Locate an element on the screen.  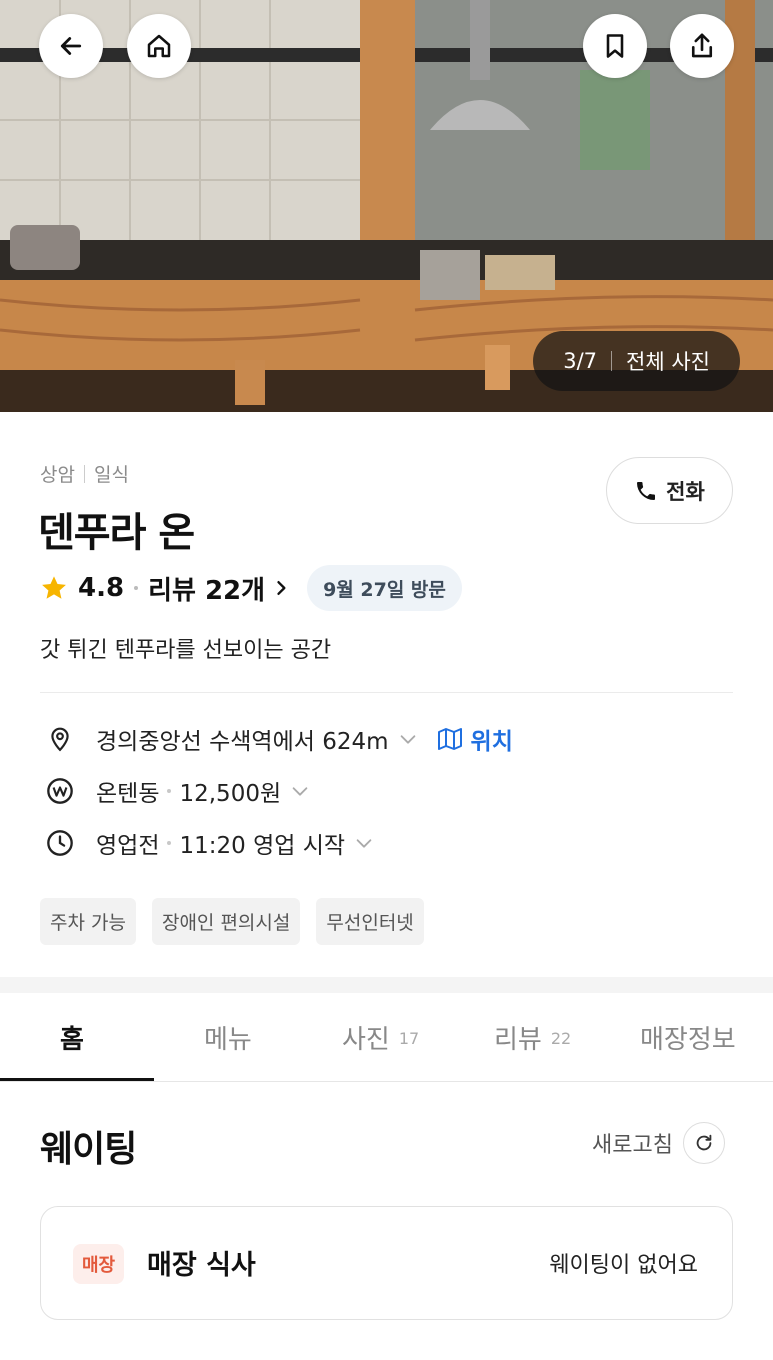
tab-store-info: 매장정보 is located at coordinates (688, 1037).